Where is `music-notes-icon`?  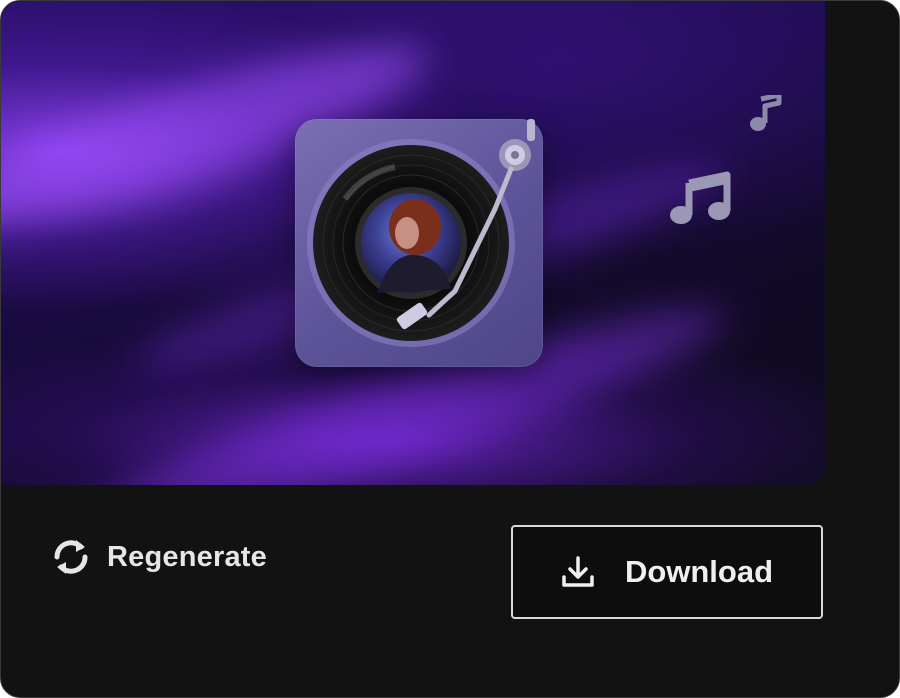 music-notes-icon is located at coordinates (700, 197).